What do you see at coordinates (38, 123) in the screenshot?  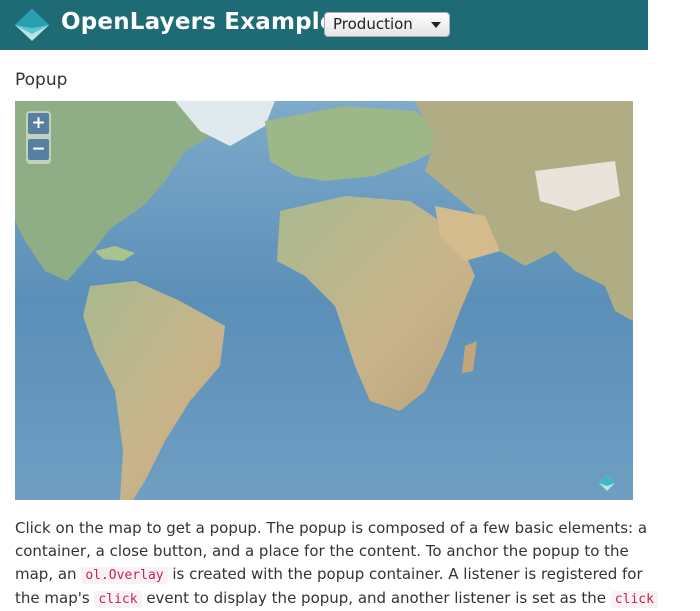 I see `zoom-in-button: +` at bounding box center [38, 123].